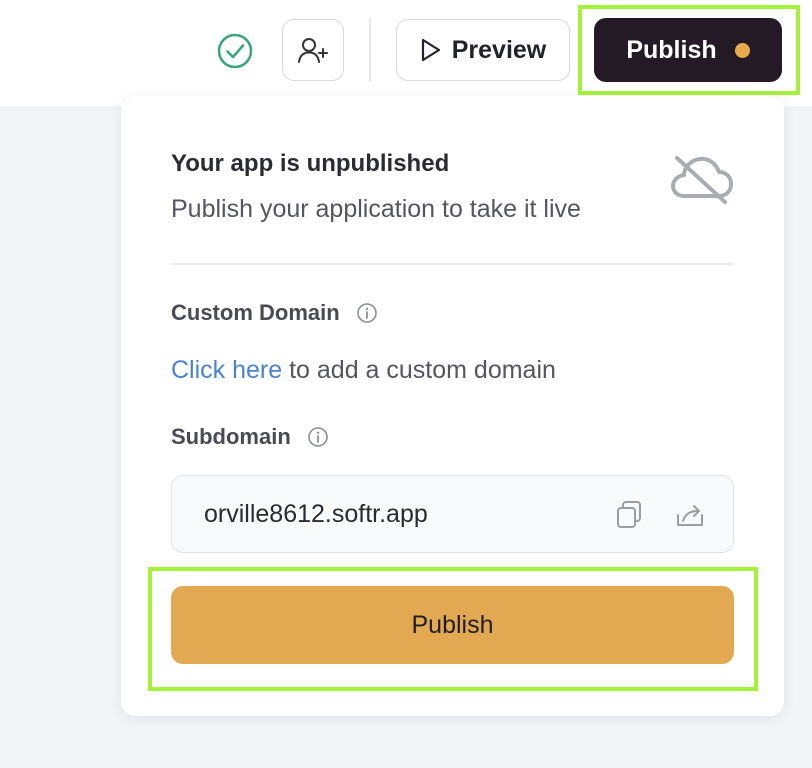  I want to click on user-plus-icon, so click(313, 50).